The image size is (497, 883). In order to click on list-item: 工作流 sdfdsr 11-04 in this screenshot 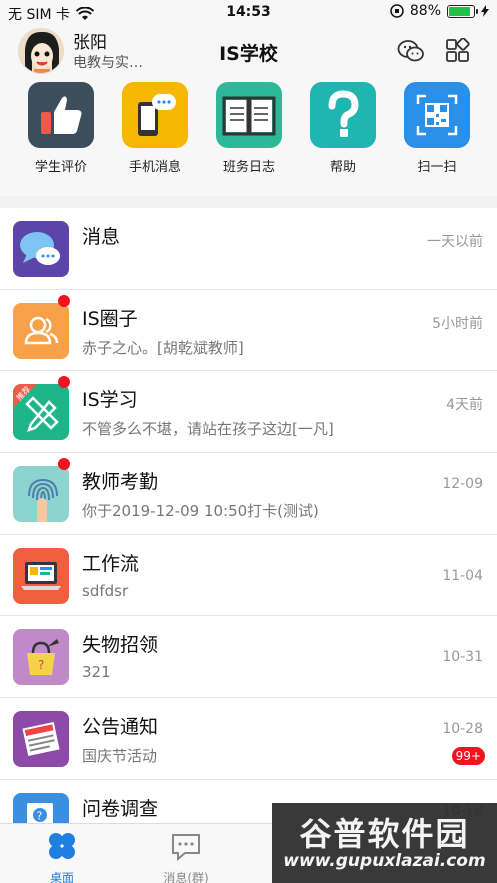, I will do `click(248, 576)`.